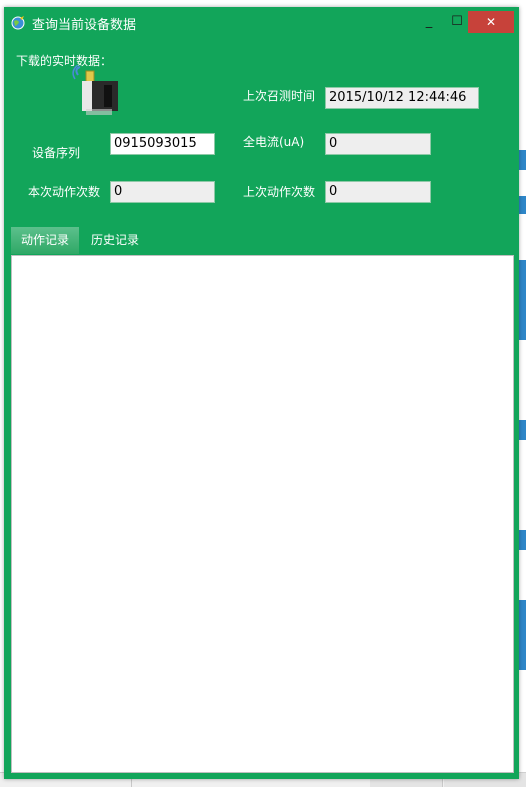  I want to click on tab-history-records: 历史记录, so click(115, 240).